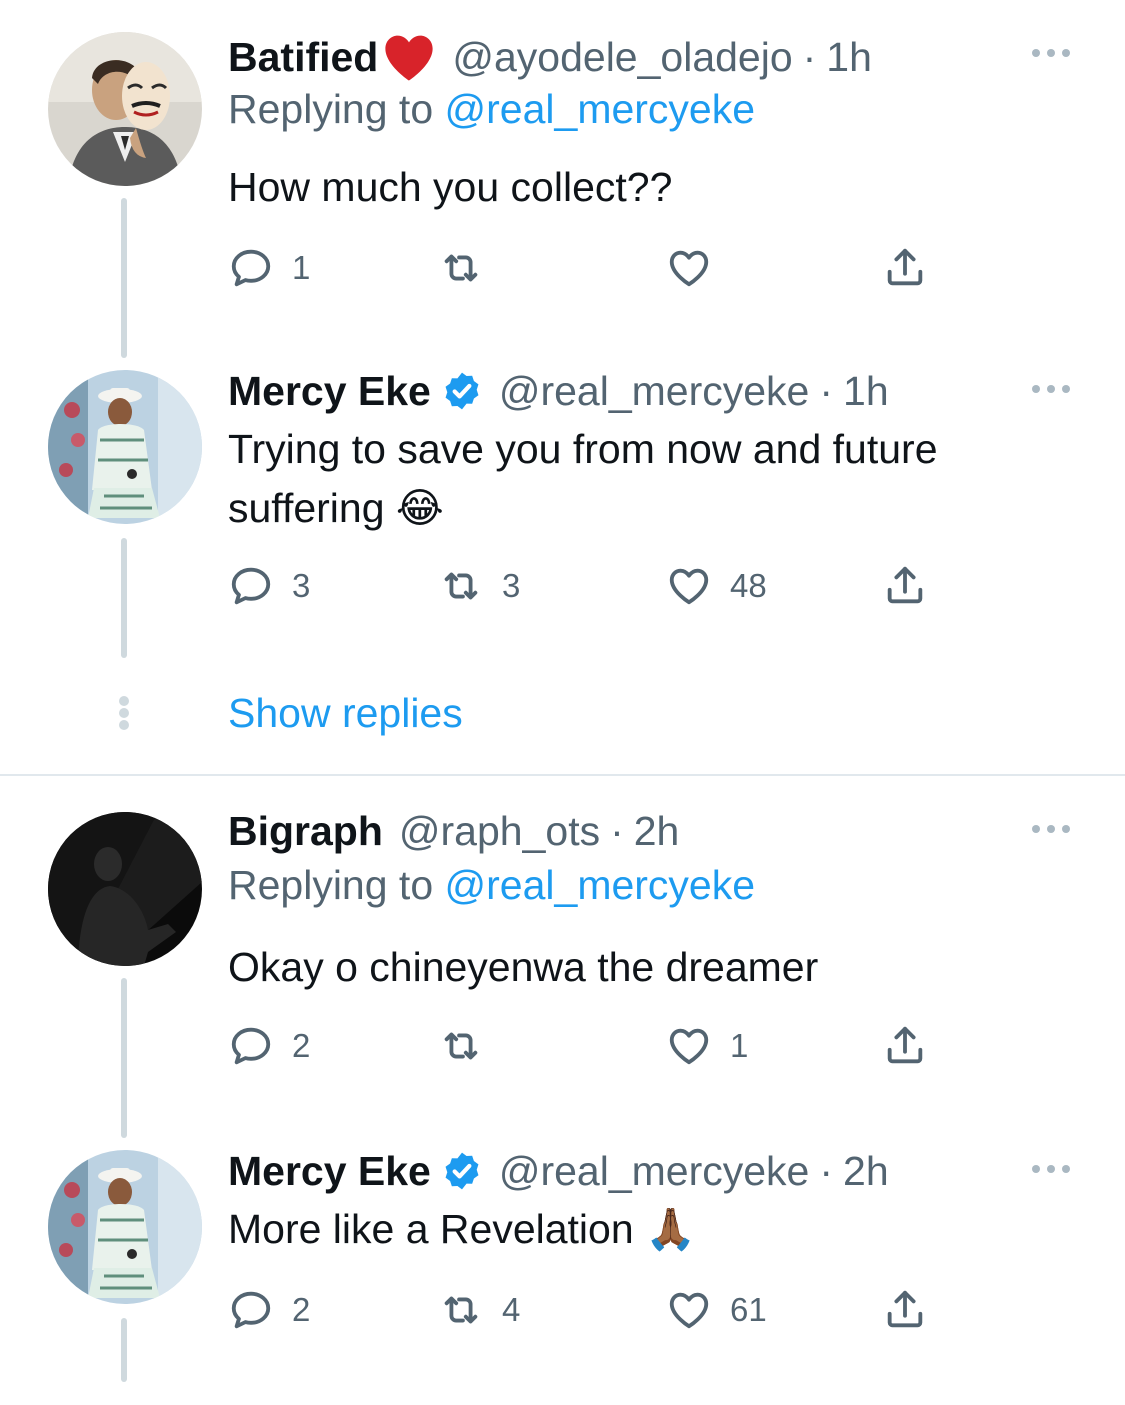  What do you see at coordinates (301, 267) in the screenshot?
I see `reply-count: 1` at bounding box center [301, 267].